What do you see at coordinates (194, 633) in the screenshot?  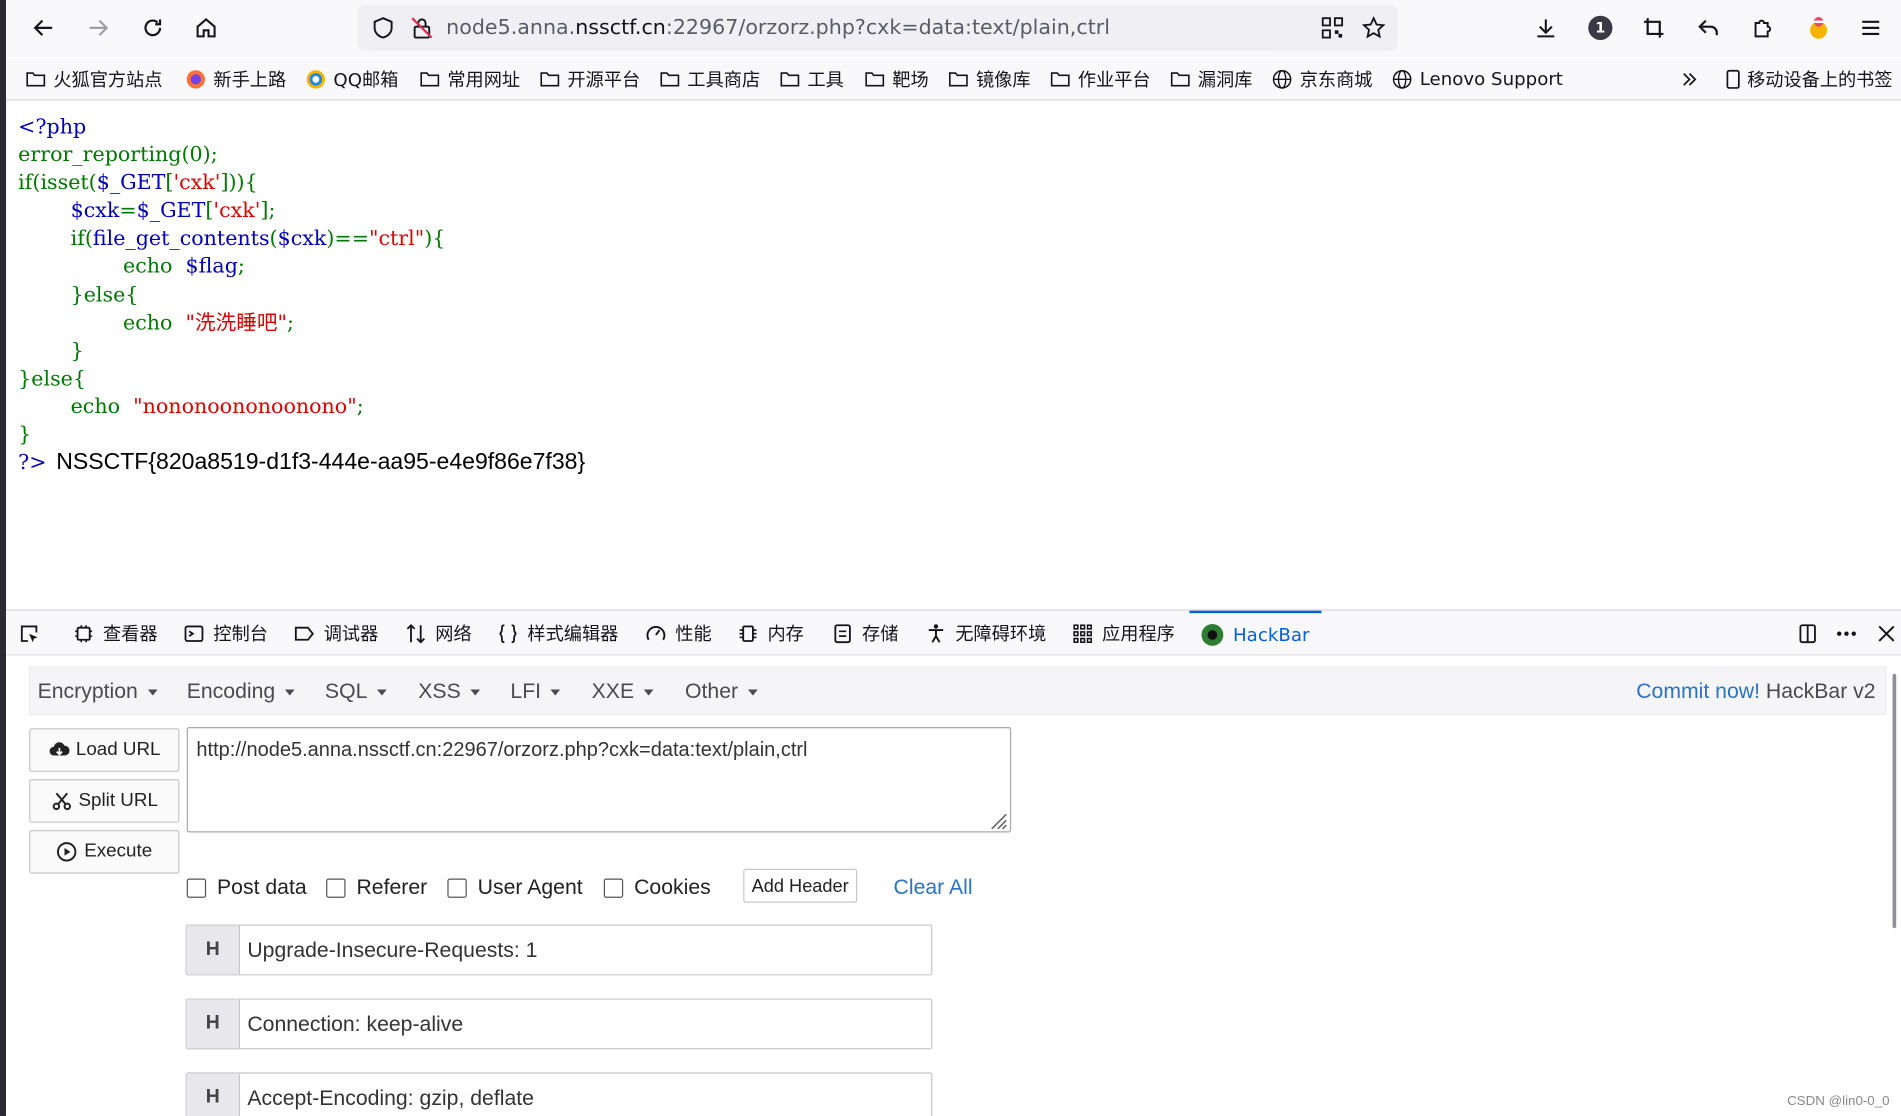 I see `console-icon` at bounding box center [194, 633].